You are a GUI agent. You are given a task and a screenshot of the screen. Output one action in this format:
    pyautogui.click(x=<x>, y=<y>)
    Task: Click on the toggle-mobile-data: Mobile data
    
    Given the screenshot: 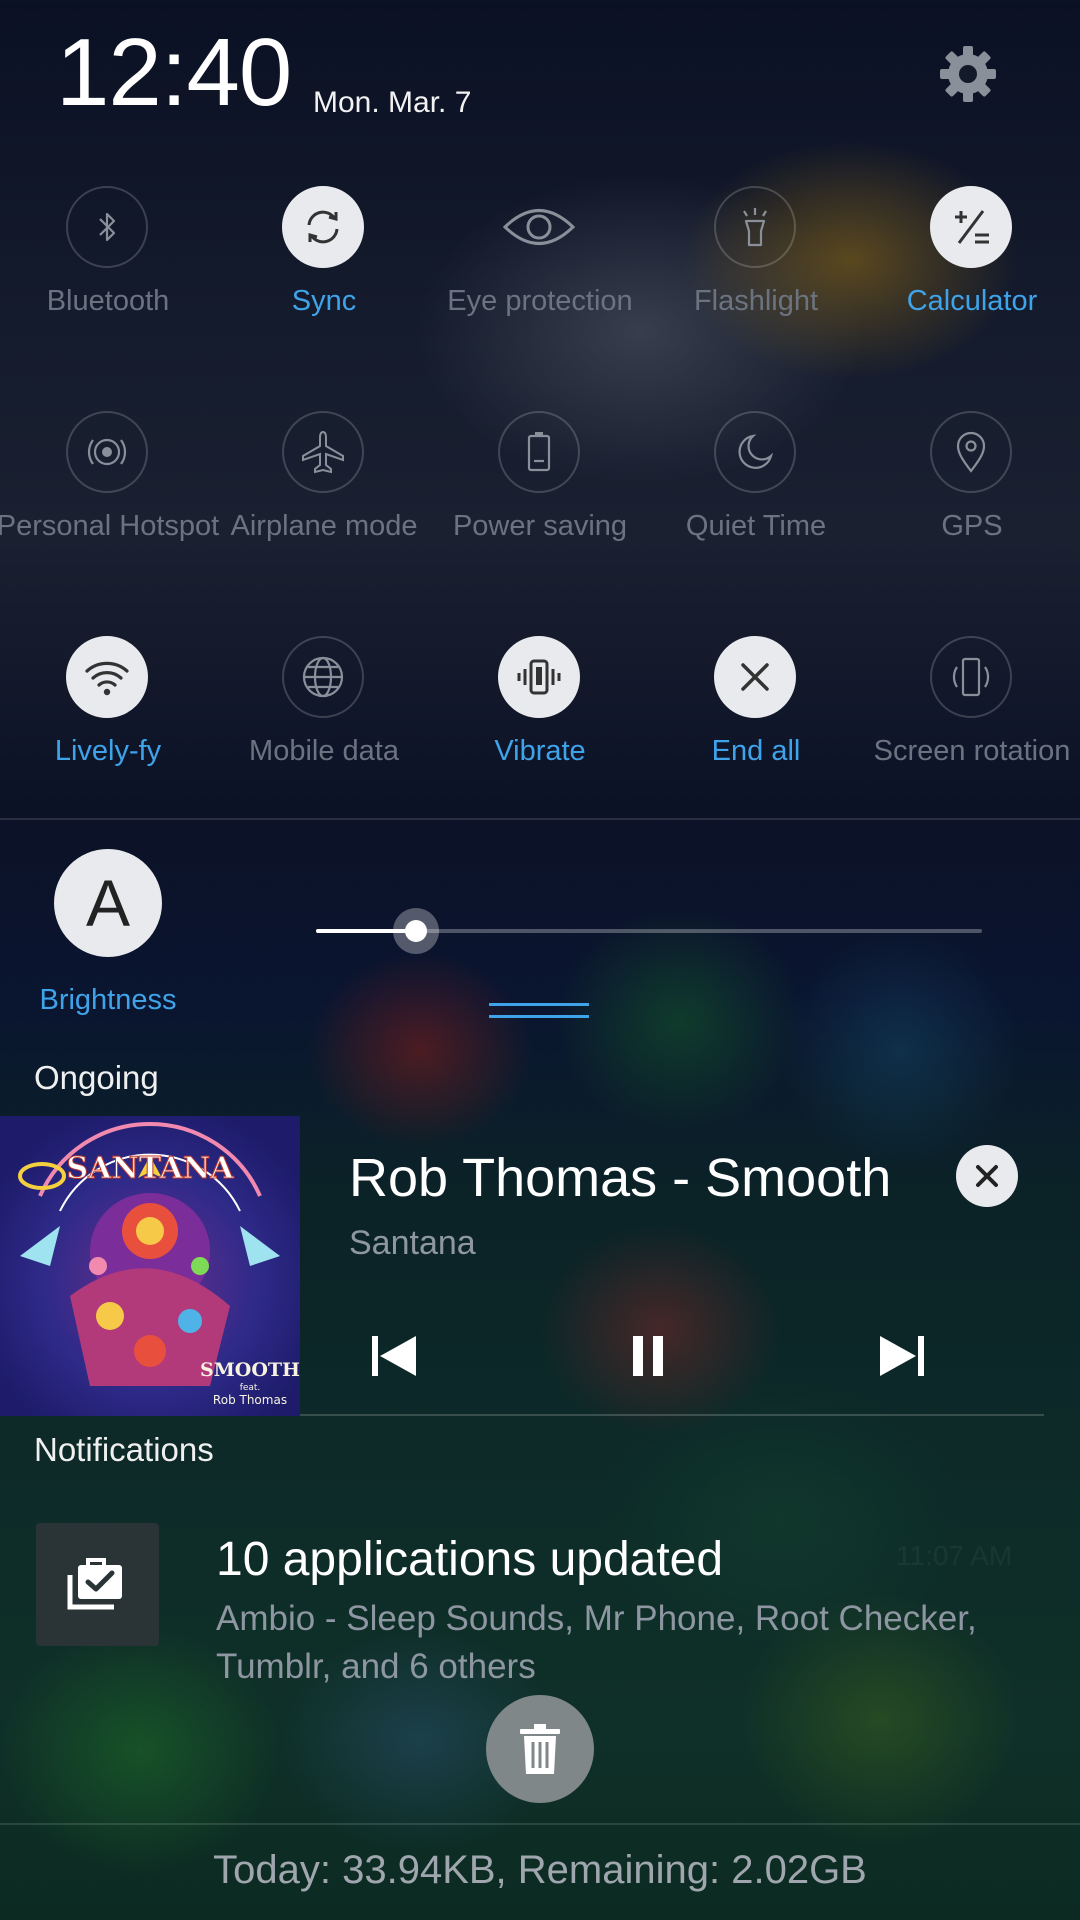 What is the action you would take?
    pyautogui.click(x=324, y=716)
    